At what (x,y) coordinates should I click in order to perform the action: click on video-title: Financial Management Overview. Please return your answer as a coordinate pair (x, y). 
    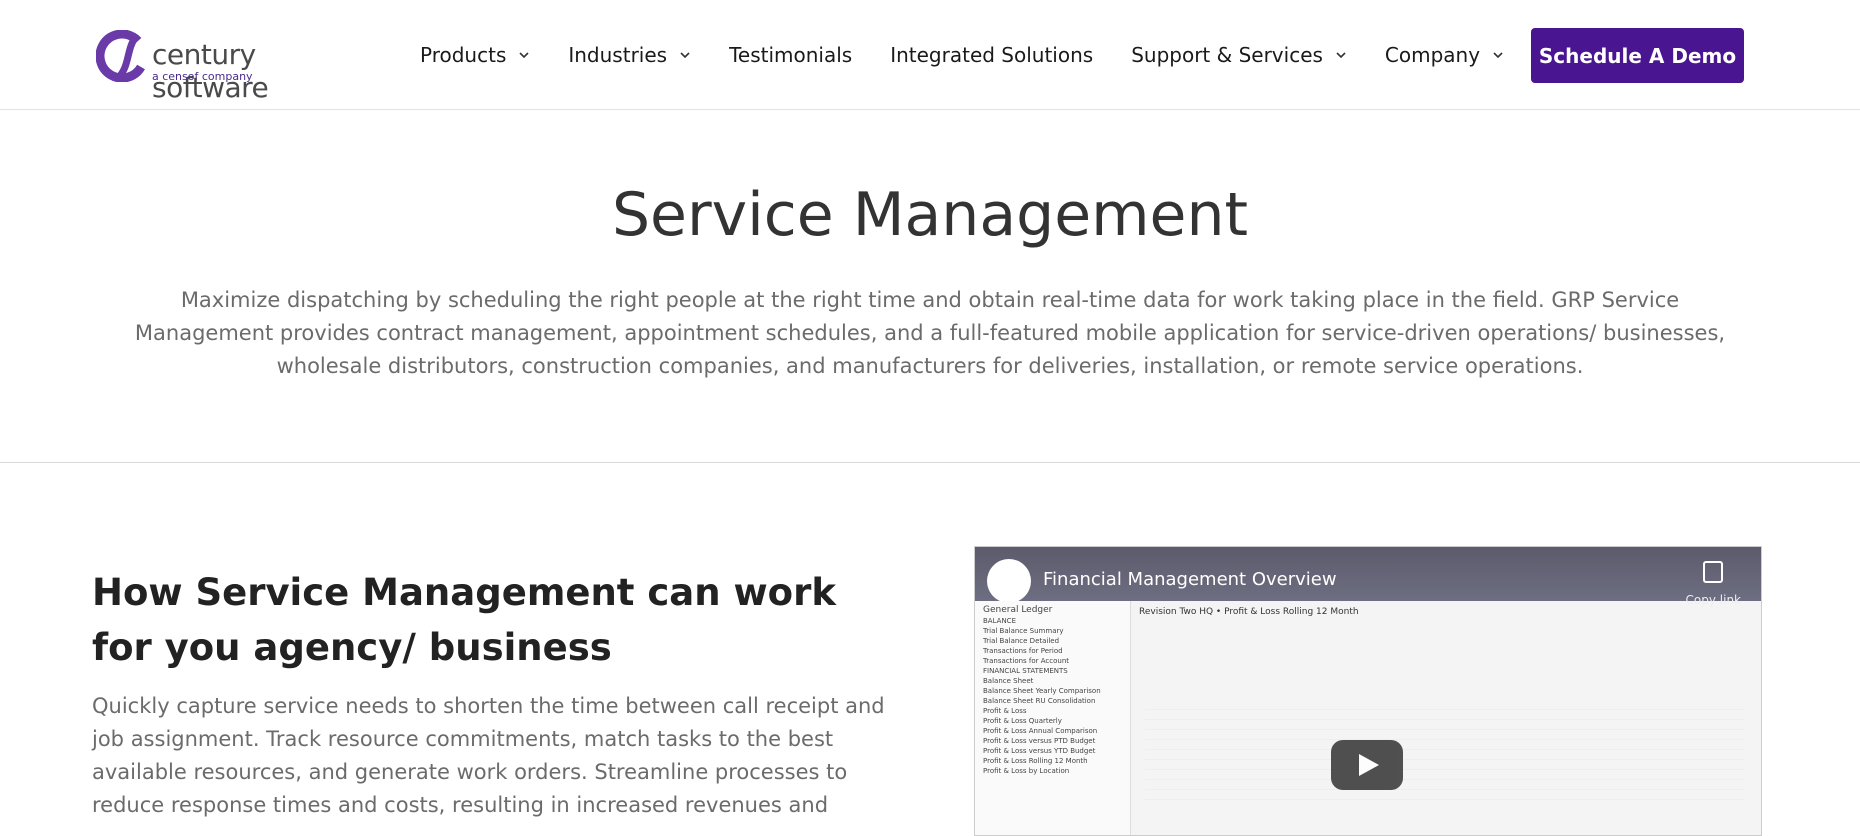
    Looking at the image, I should click on (1190, 579).